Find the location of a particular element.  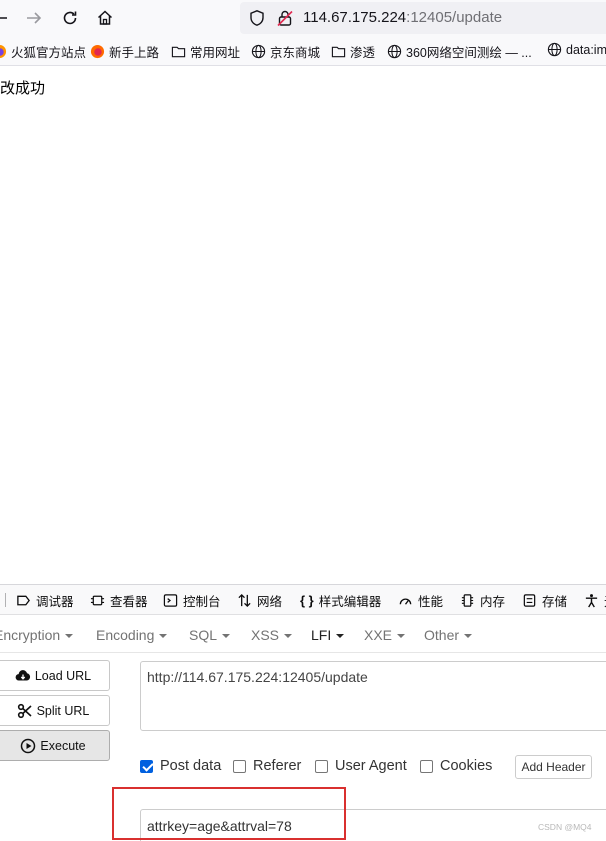

button-label: Split URL is located at coordinates (63, 710).